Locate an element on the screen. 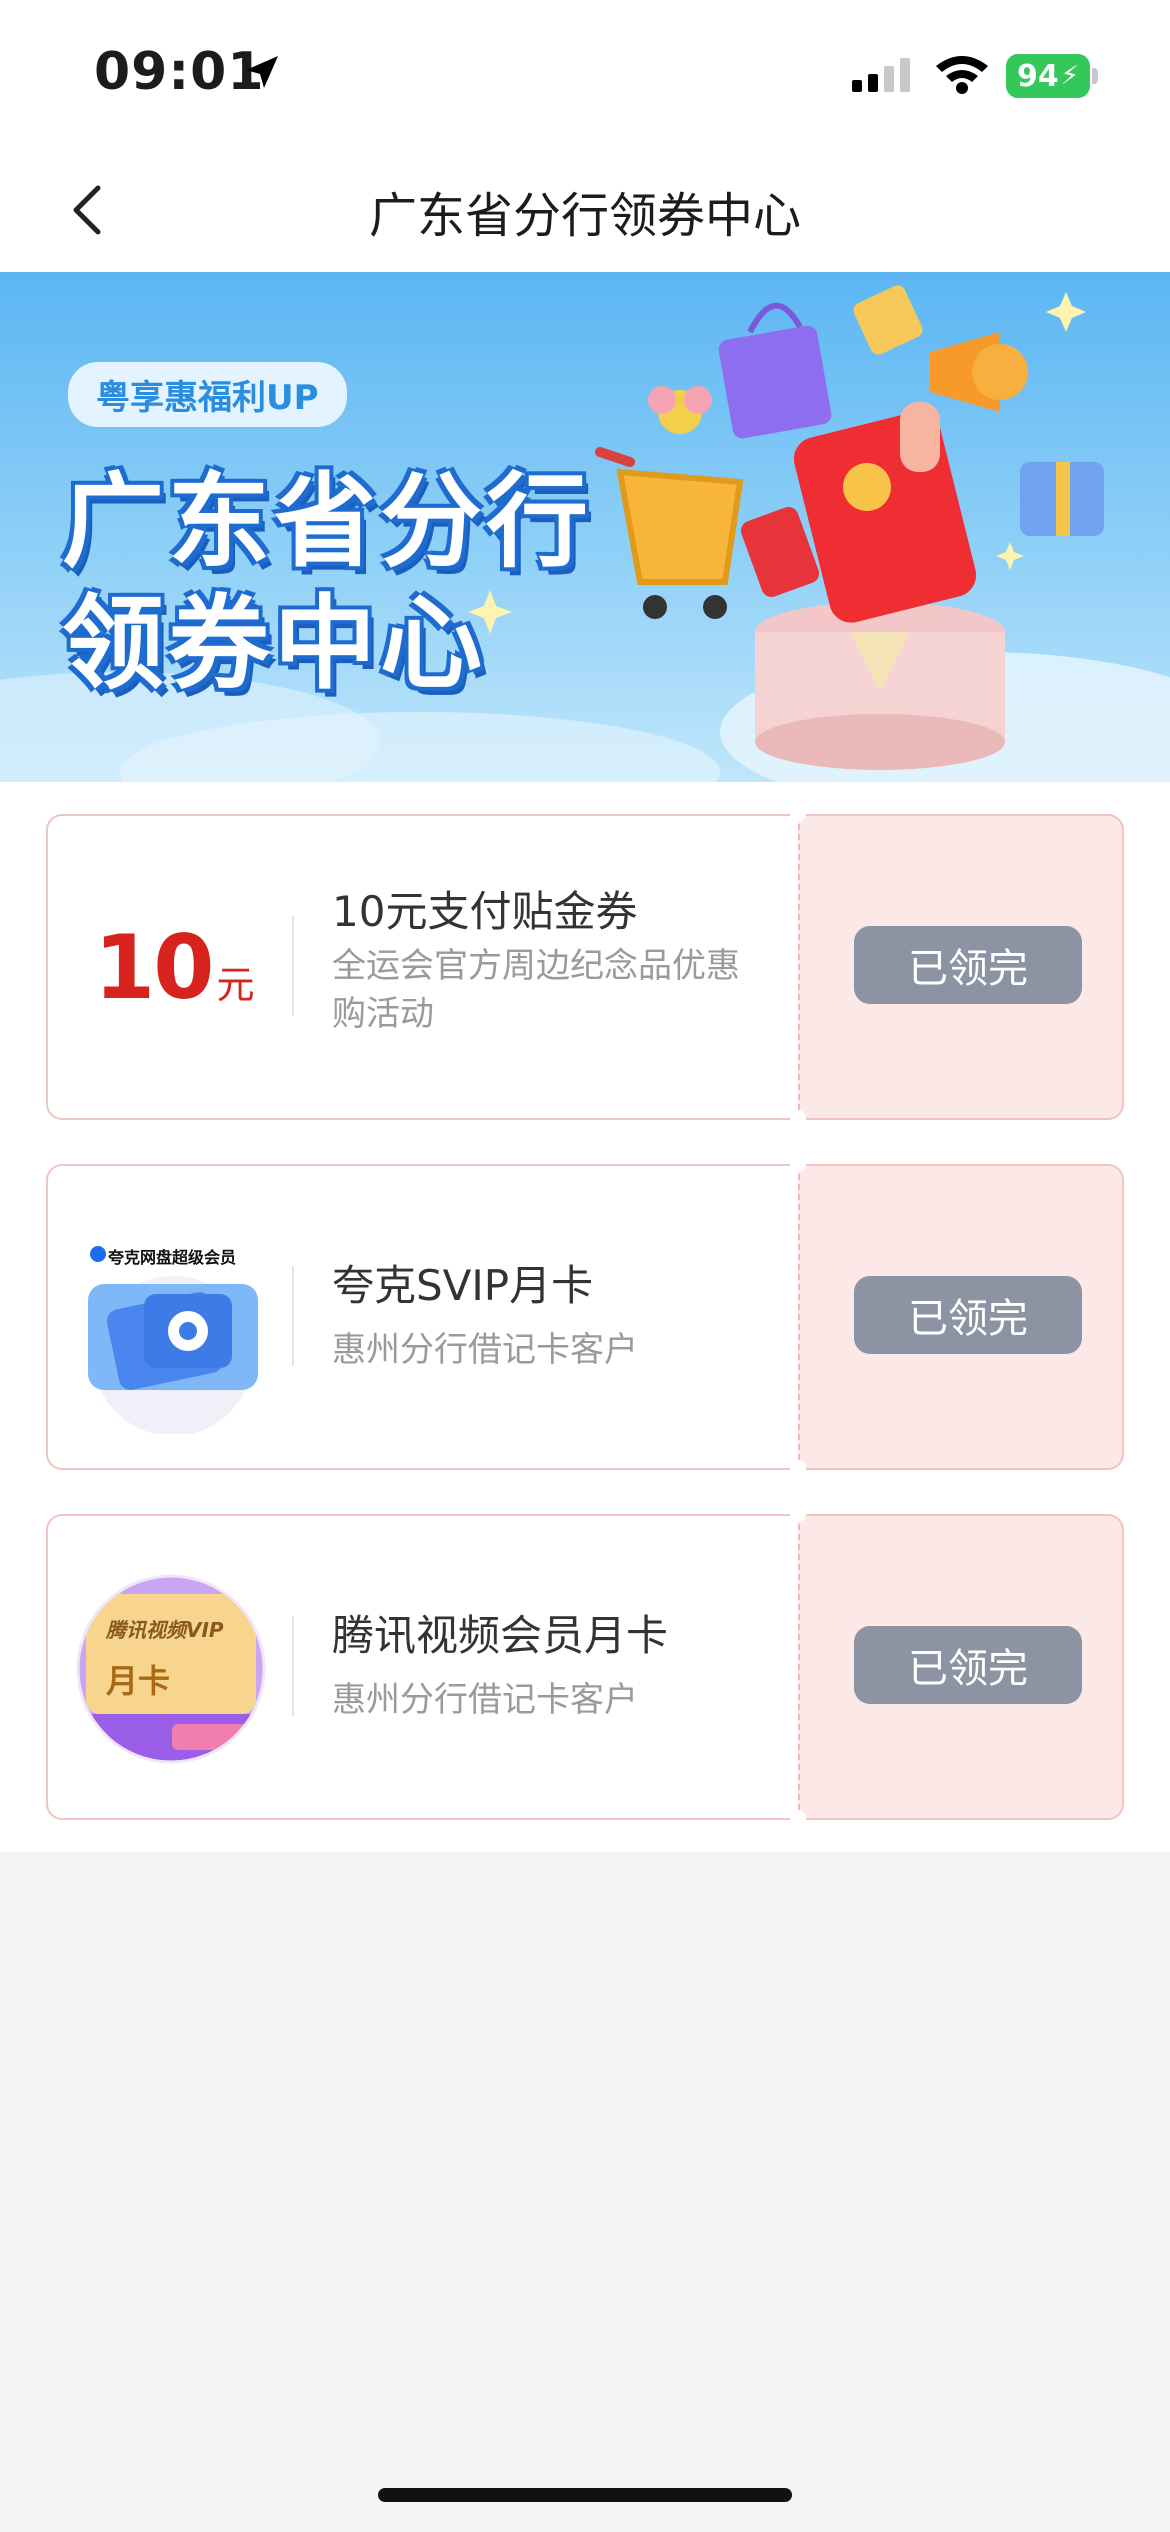 The image size is (1170, 2532). coupon-info: 腾讯视频VIP 月卡 腾讯视频会员月卡 惠州分行借记卡客户 is located at coordinates (423, 1667).